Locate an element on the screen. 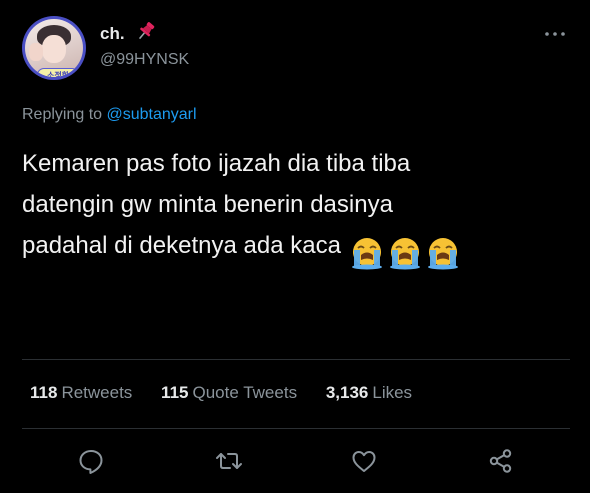  reply-mention-link: @subtanyarl is located at coordinates (152, 114).